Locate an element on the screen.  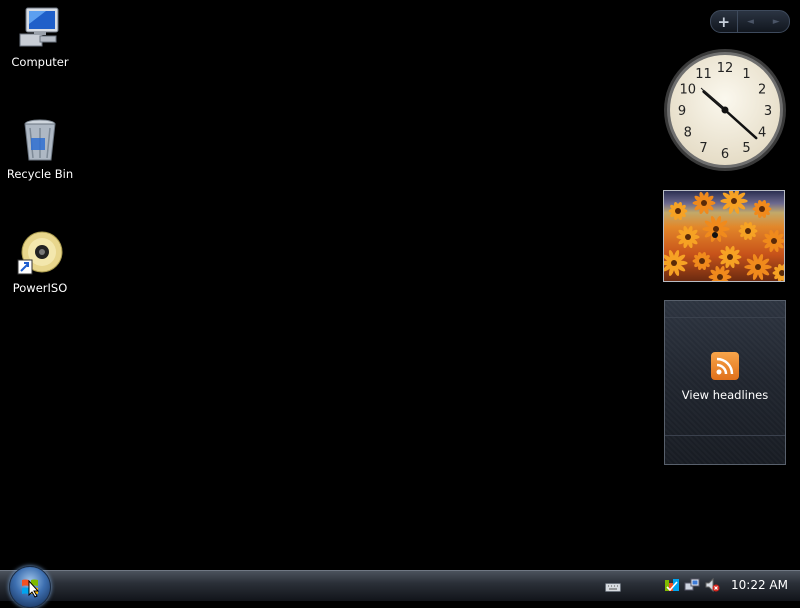
security-center-icon is located at coordinates (672, 585).